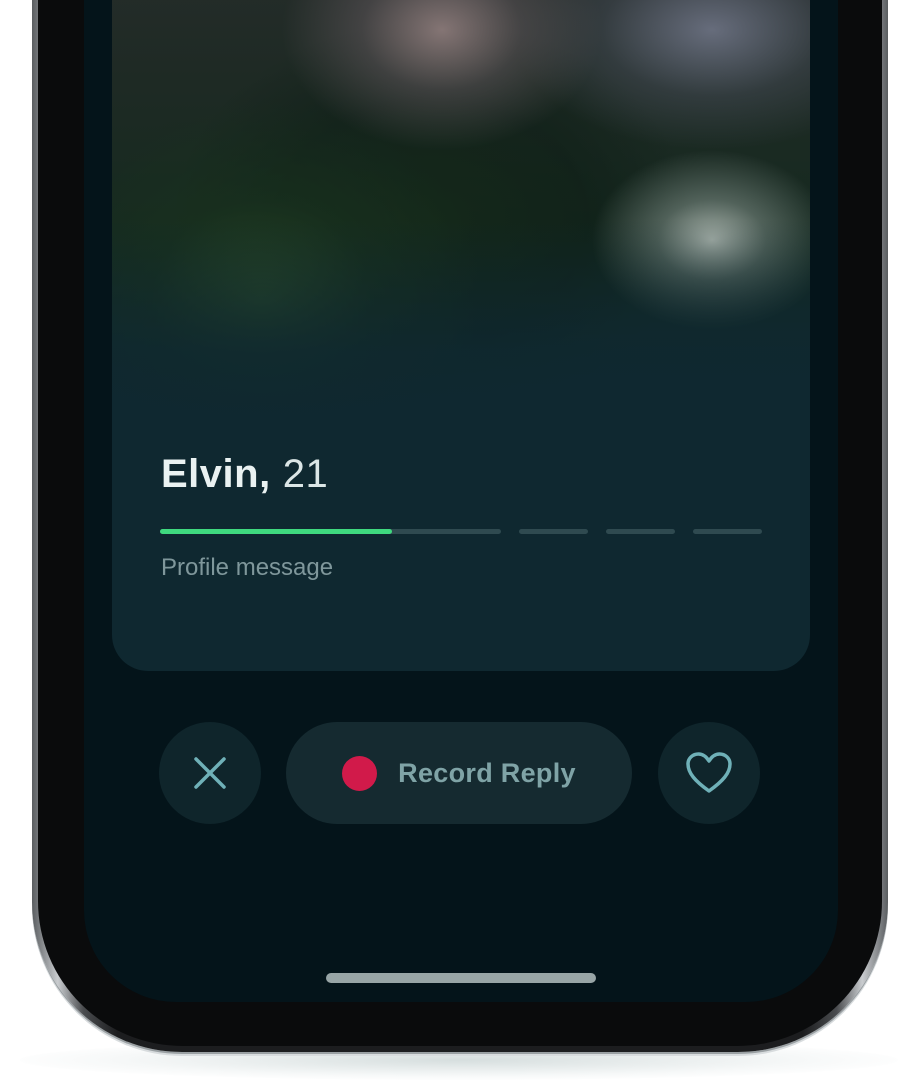  Describe the element at coordinates (487, 772) in the screenshot. I see `record-reply-label: Record Reply` at that location.